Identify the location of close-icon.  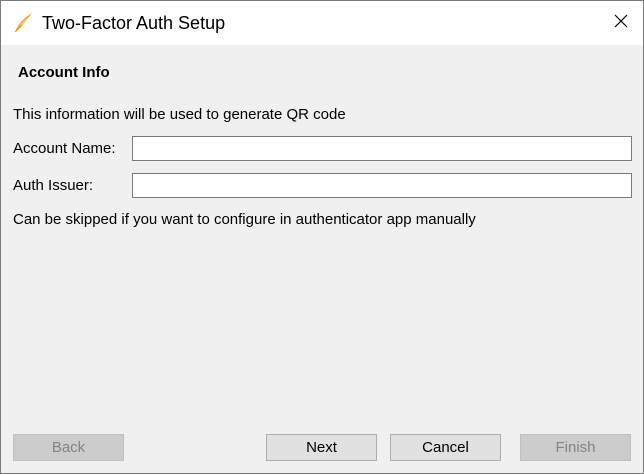
(621, 23).